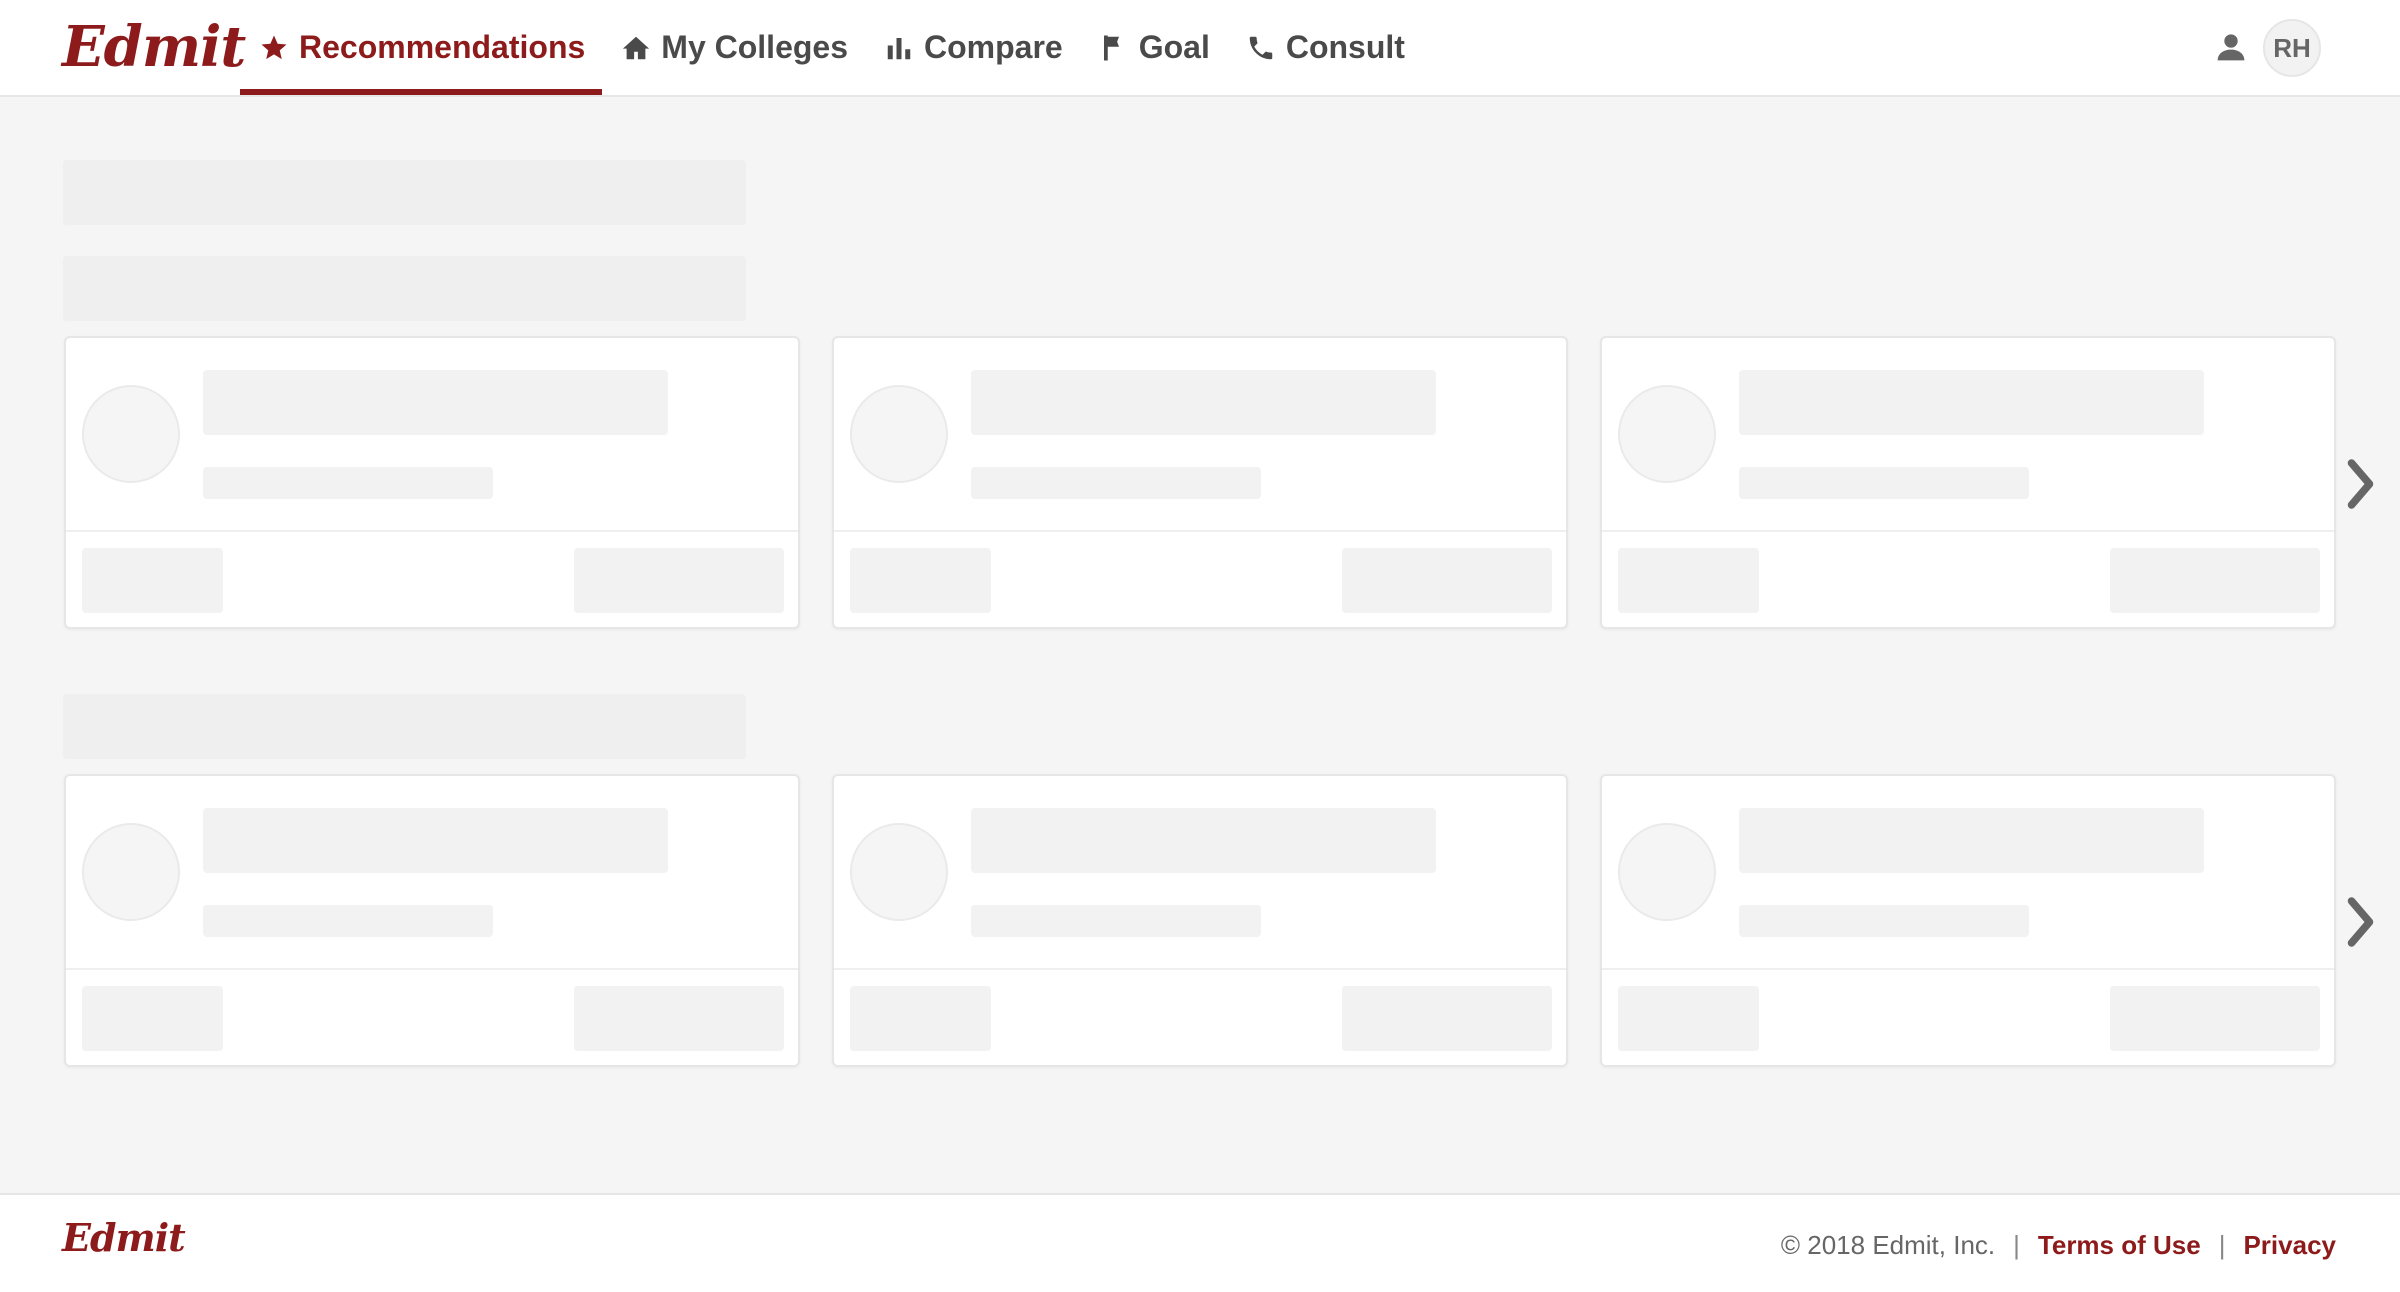  I want to click on nav-label: Recommendations, so click(442, 47).